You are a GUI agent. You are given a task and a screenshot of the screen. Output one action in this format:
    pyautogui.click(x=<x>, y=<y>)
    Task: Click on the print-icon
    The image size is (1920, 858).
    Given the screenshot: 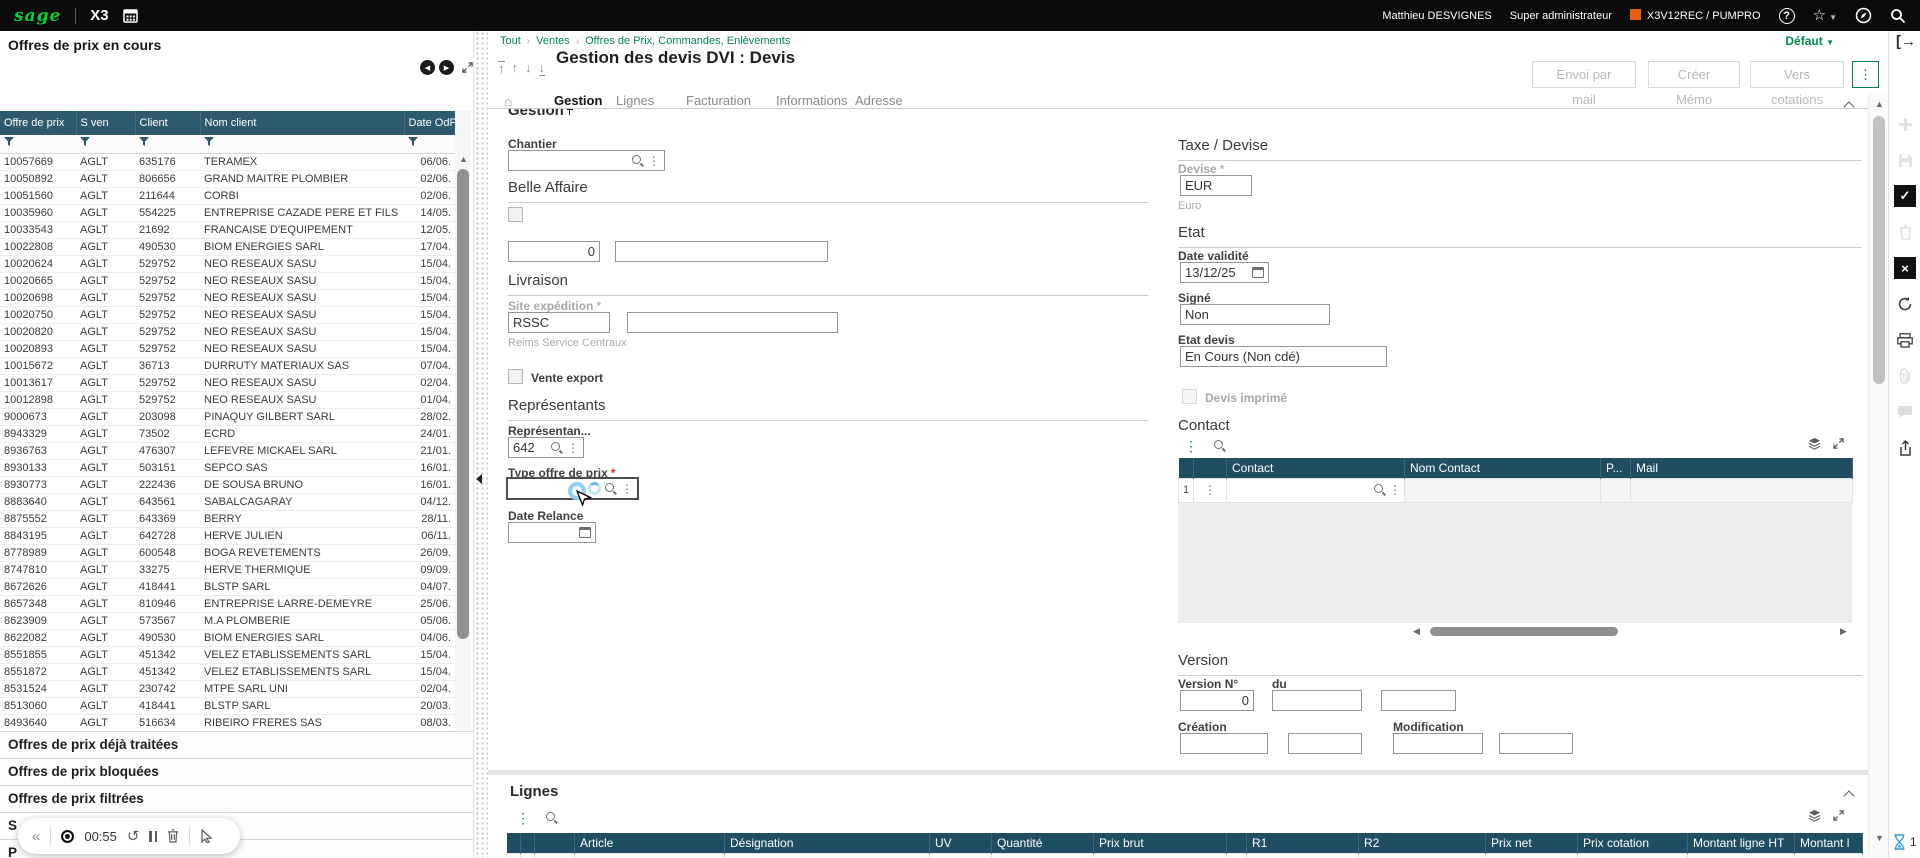 What is the action you would take?
    pyautogui.click(x=1905, y=340)
    